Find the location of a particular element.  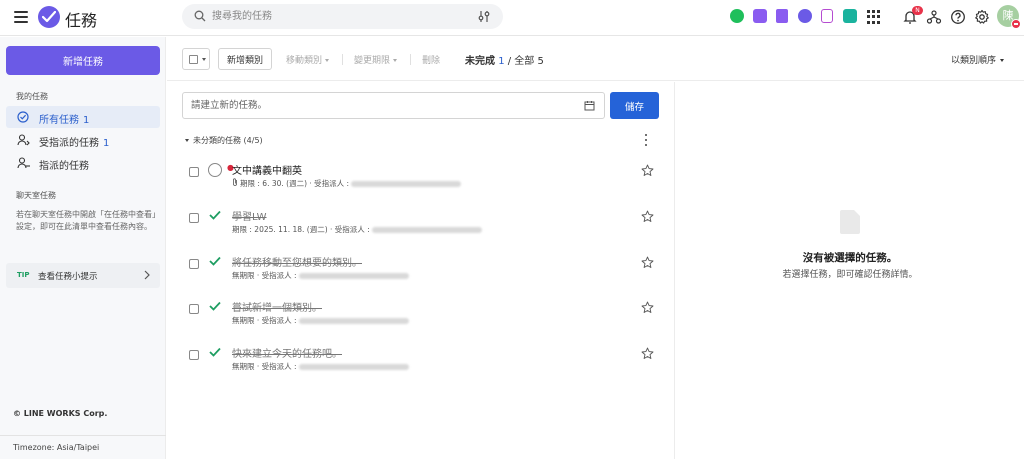

top-bar: 任務 N 陳 is located at coordinates (512, 18).